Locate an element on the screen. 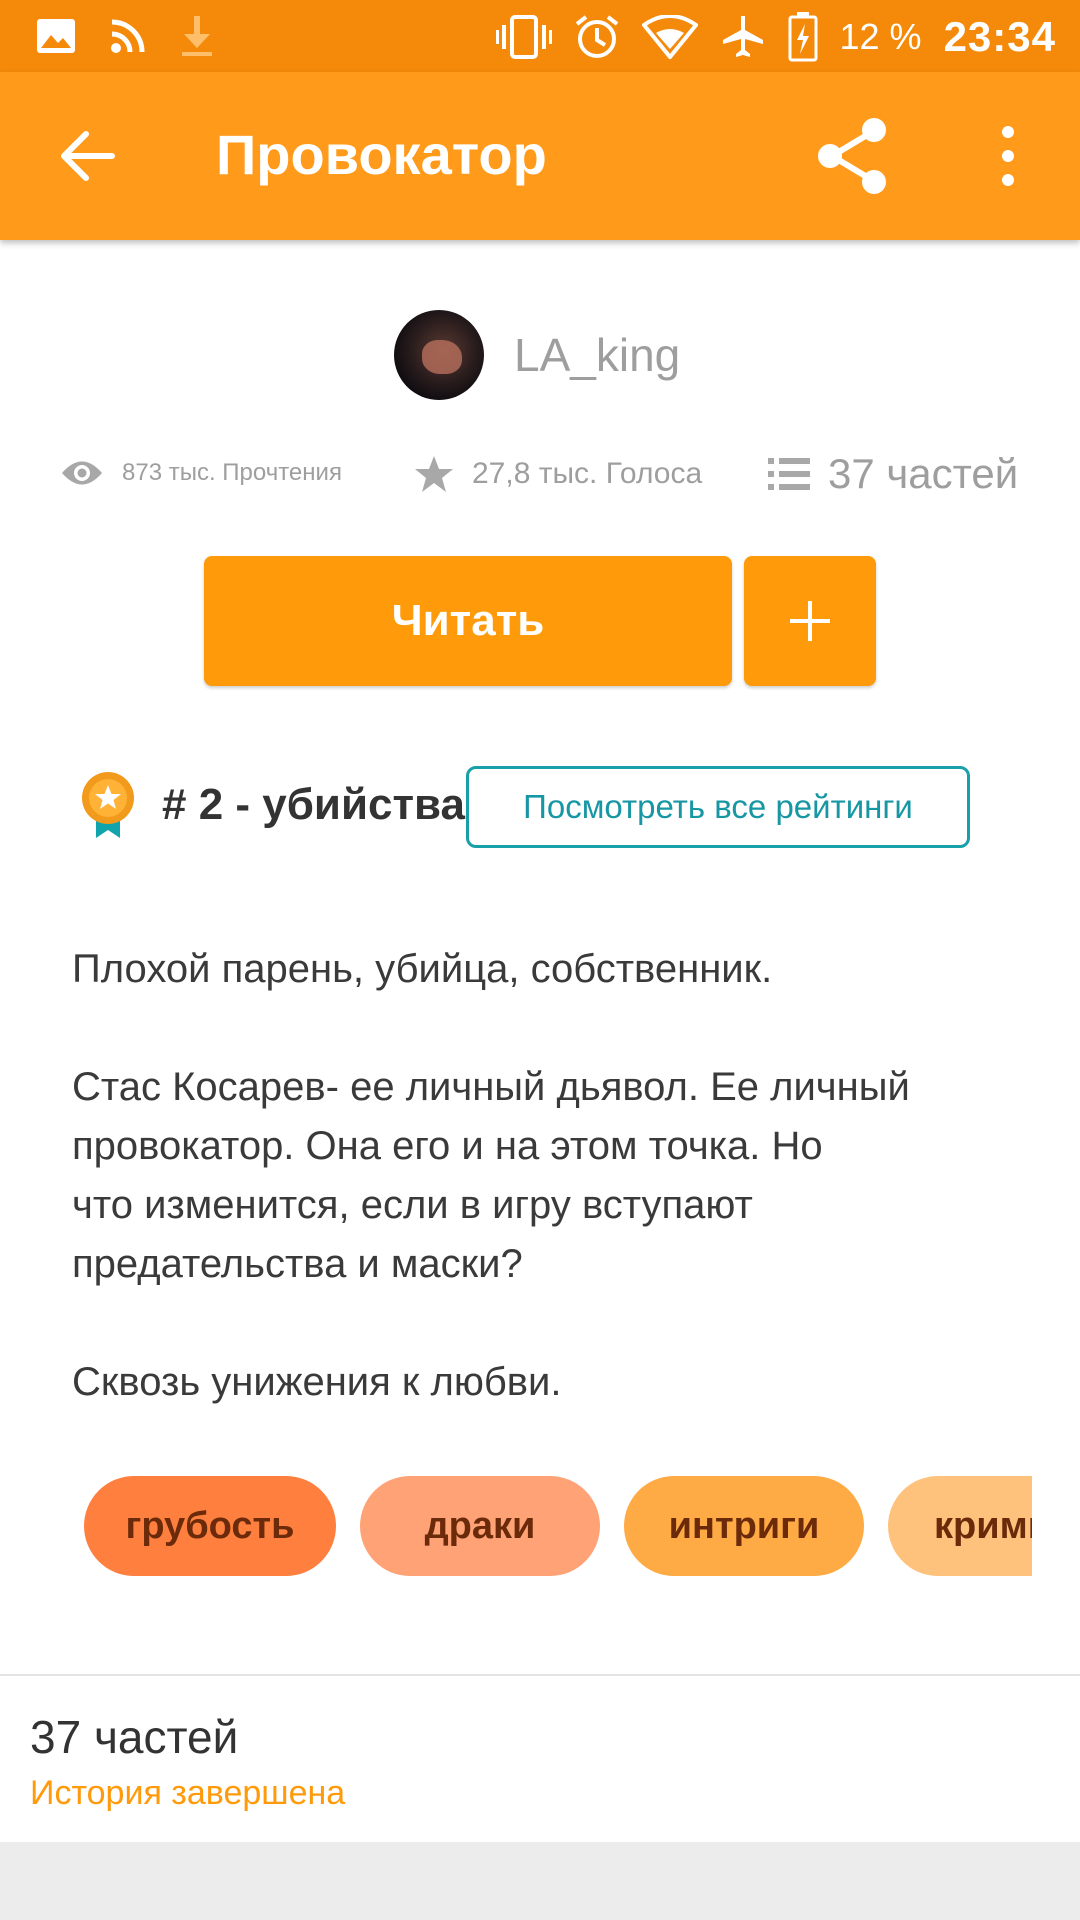 This screenshot has width=1080, height=1920. view-all-rankings-button: Посмотреть все рейтинги is located at coordinates (718, 807).